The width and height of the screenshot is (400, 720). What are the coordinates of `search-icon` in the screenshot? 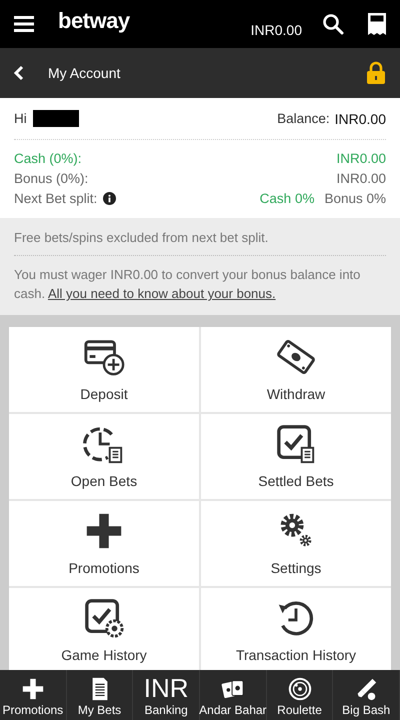 It's located at (333, 24).